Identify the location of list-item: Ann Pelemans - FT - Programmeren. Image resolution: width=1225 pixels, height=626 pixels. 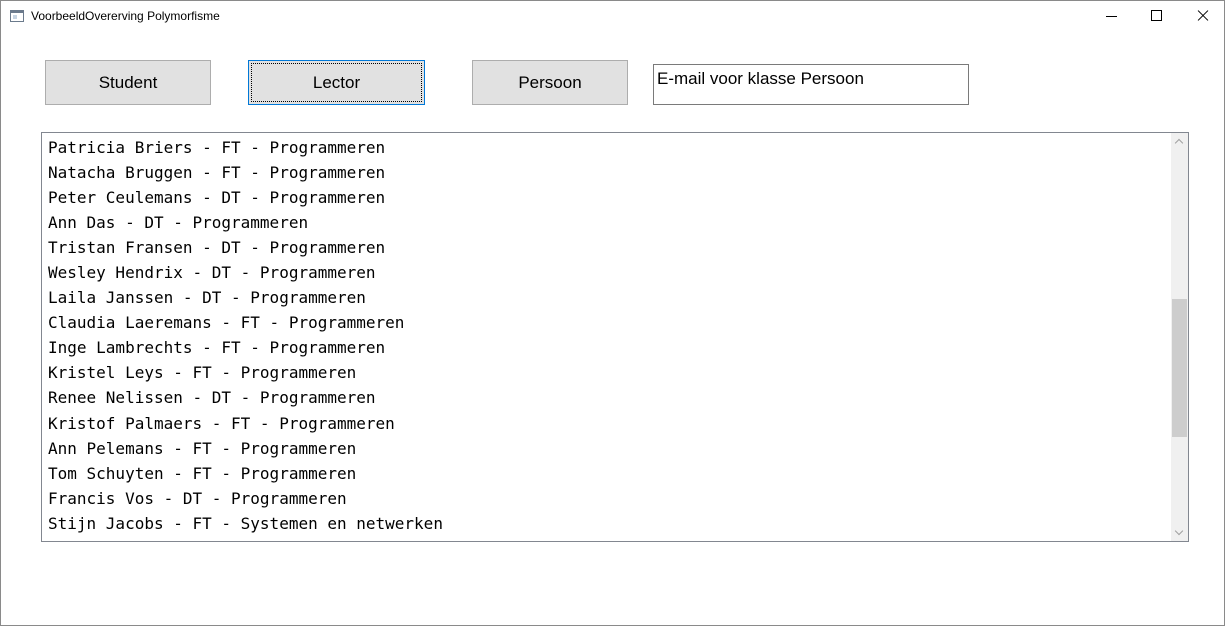
(608, 448).